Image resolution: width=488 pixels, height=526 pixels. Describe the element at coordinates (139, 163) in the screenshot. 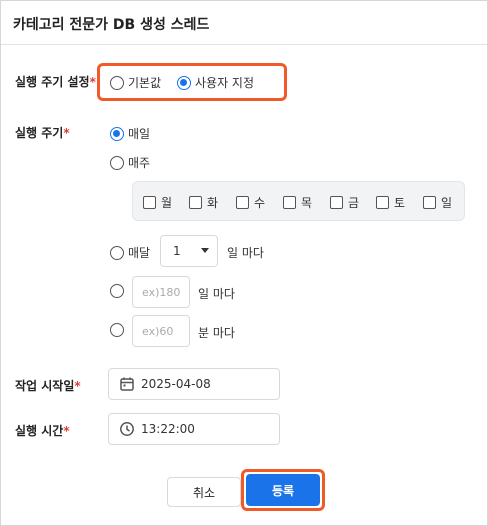

I see `radio-weekly-label: 매주` at that location.